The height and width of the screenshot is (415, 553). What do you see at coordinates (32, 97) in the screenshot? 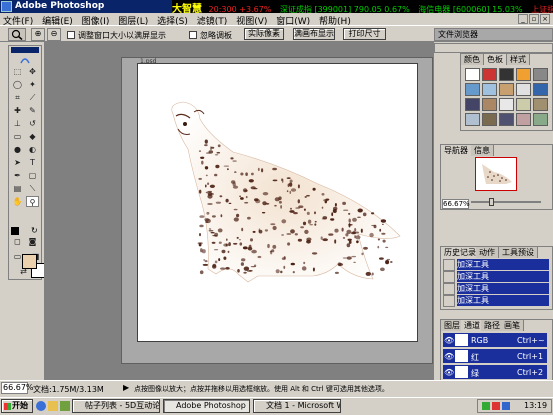
I see `slice-tool-icon: ⟋` at bounding box center [32, 97].